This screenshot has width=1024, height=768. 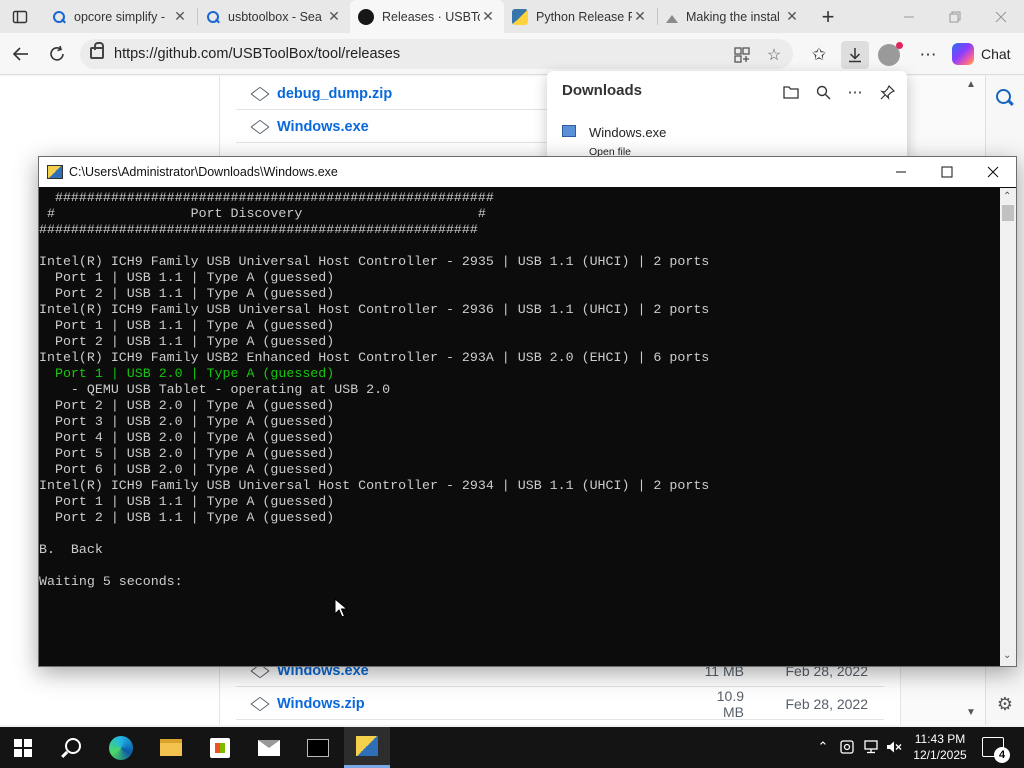 I want to click on tab-title: Making the instal, so click(x=733, y=16).